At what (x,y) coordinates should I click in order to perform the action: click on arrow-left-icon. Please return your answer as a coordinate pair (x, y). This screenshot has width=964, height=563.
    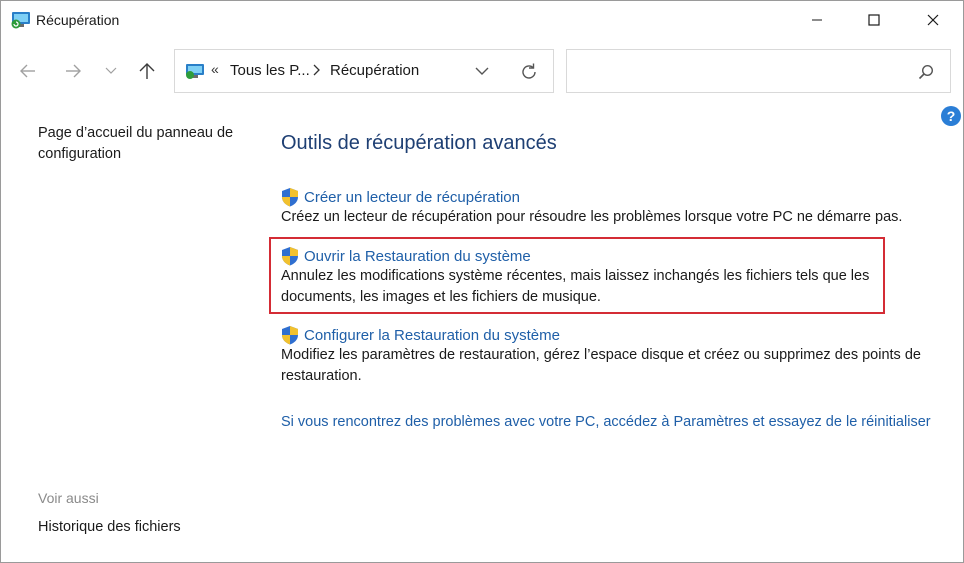
    Looking at the image, I should click on (27, 71).